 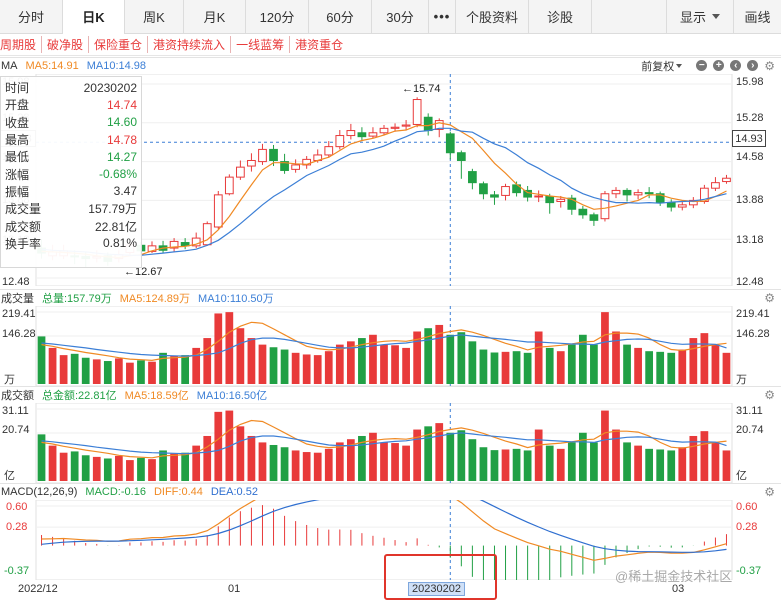 I want to click on tab-daily-k: 日K, so click(x=94, y=17).